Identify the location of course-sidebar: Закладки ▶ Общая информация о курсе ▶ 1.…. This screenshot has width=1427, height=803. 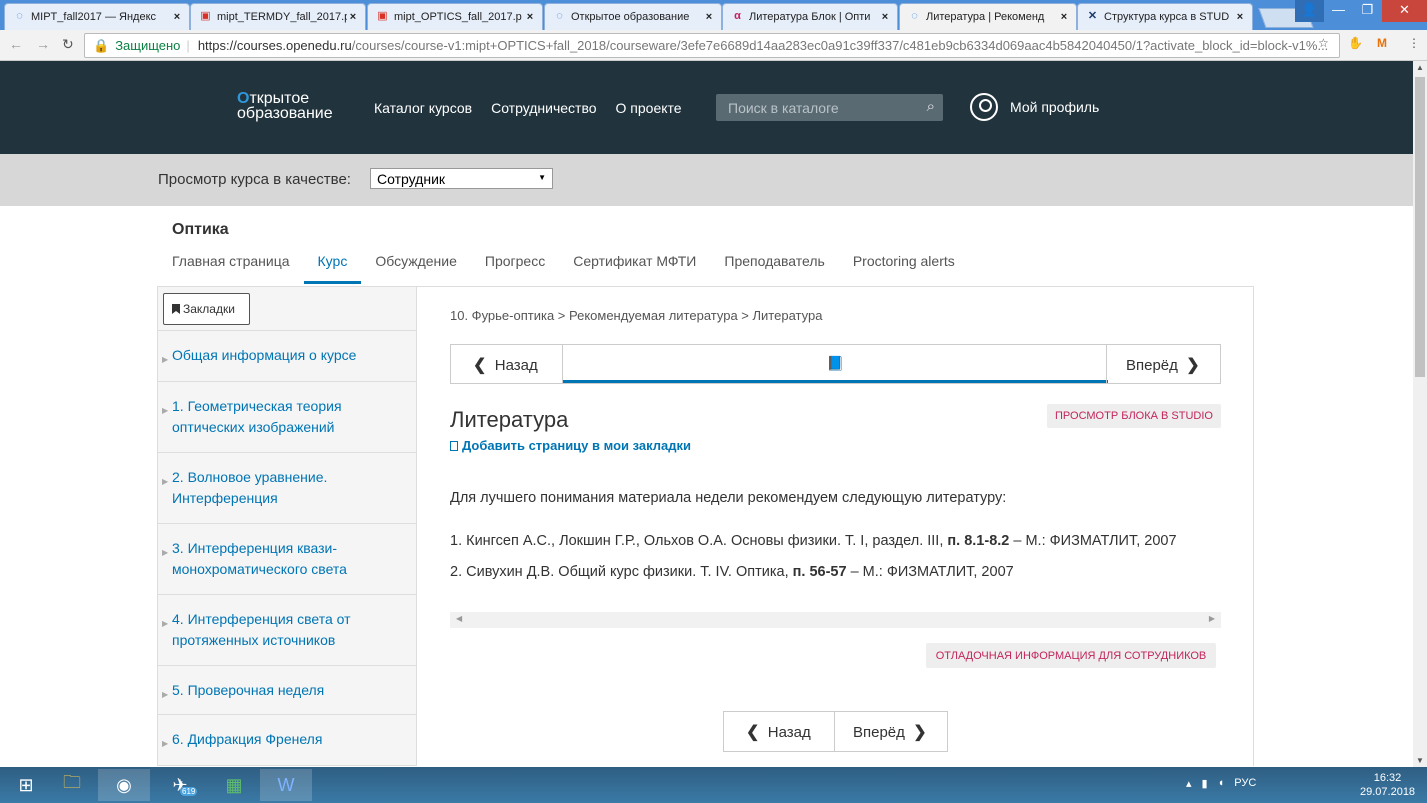
(287, 526).